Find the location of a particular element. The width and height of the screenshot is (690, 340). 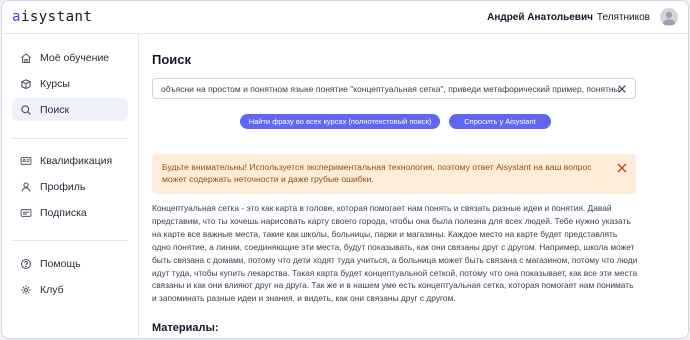

user-first-name: Андрей Анатольевич is located at coordinates (540, 17).